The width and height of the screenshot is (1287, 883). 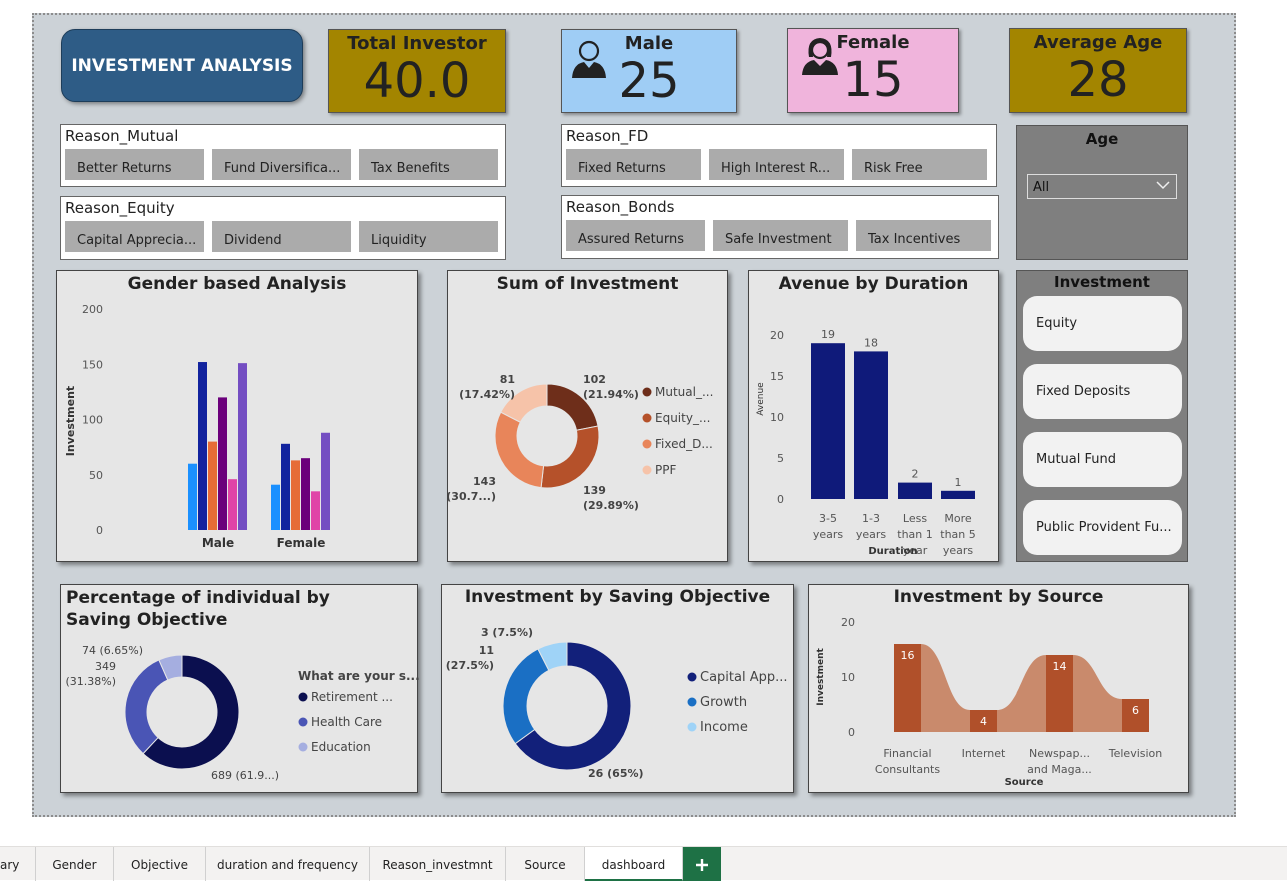 I want to click on tab-dashboard: dashboard, so click(x=634, y=864).